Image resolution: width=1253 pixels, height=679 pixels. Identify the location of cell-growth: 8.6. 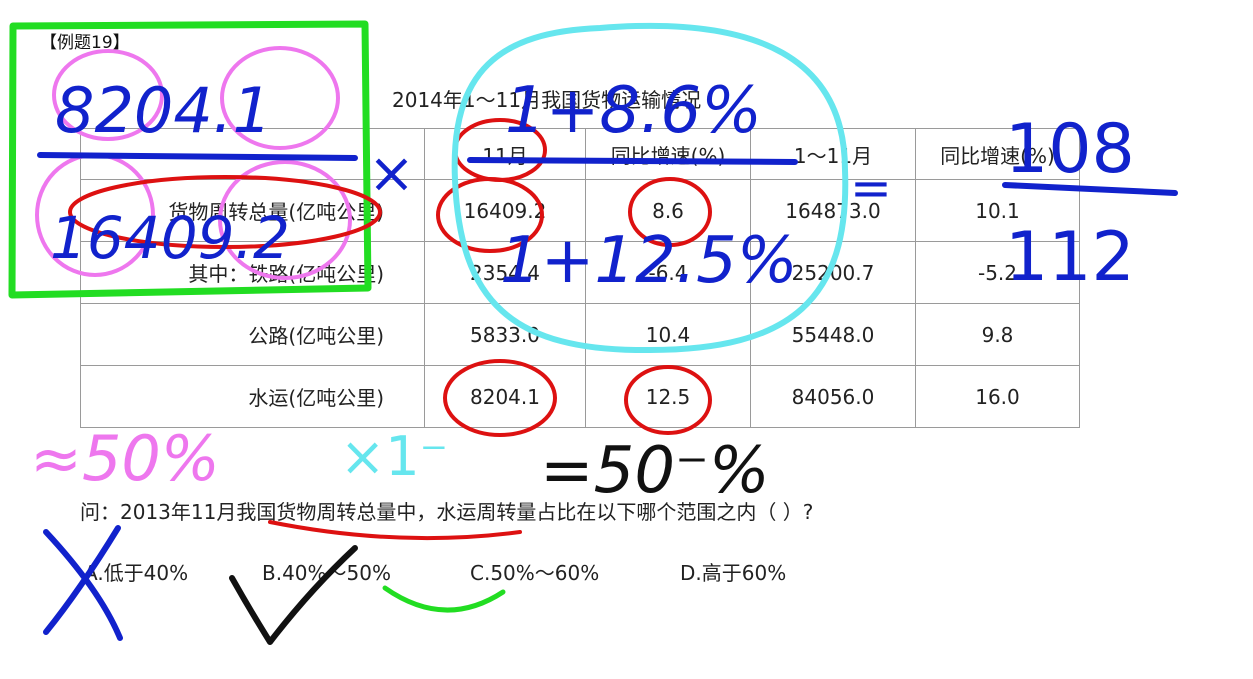
(668, 210).